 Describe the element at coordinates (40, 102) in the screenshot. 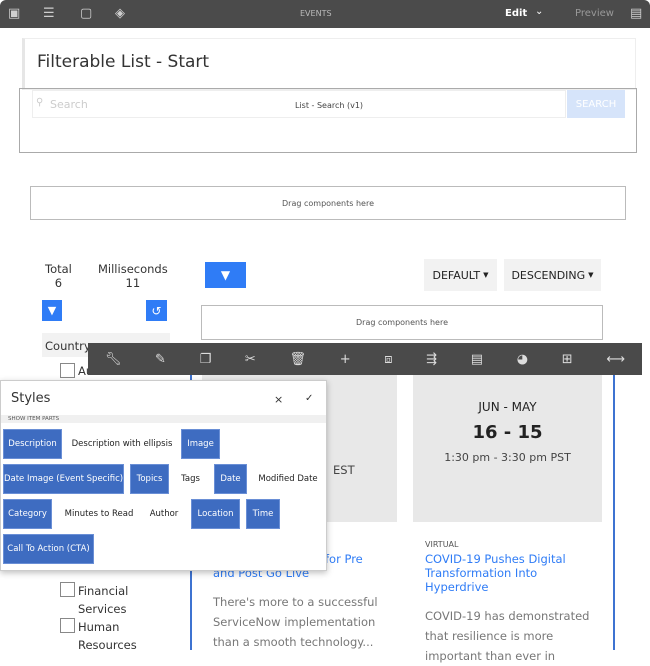

I see `search-icon: ⚲` at that location.